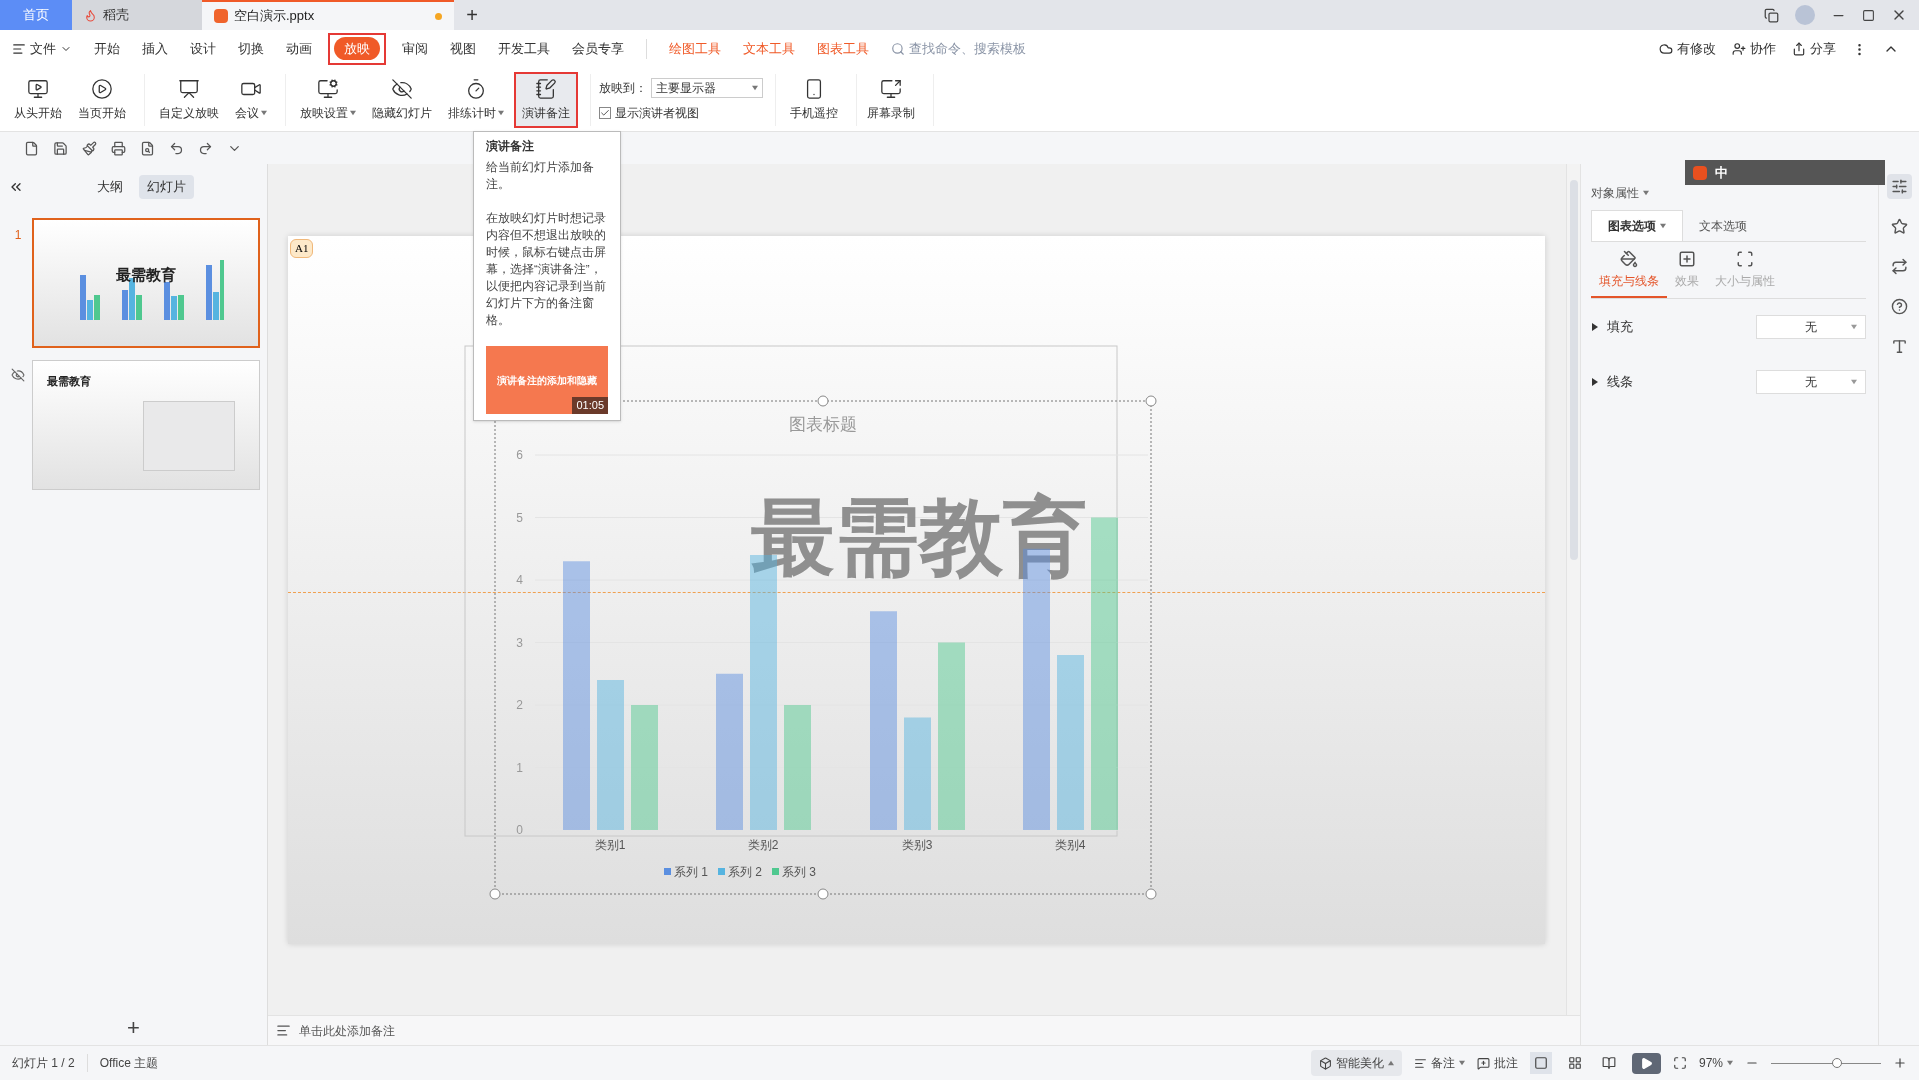 Image resolution: width=1919 pixels, height=1080 pixels. I want to click on ribbon-button: 自定义放映, so click(189, 99).